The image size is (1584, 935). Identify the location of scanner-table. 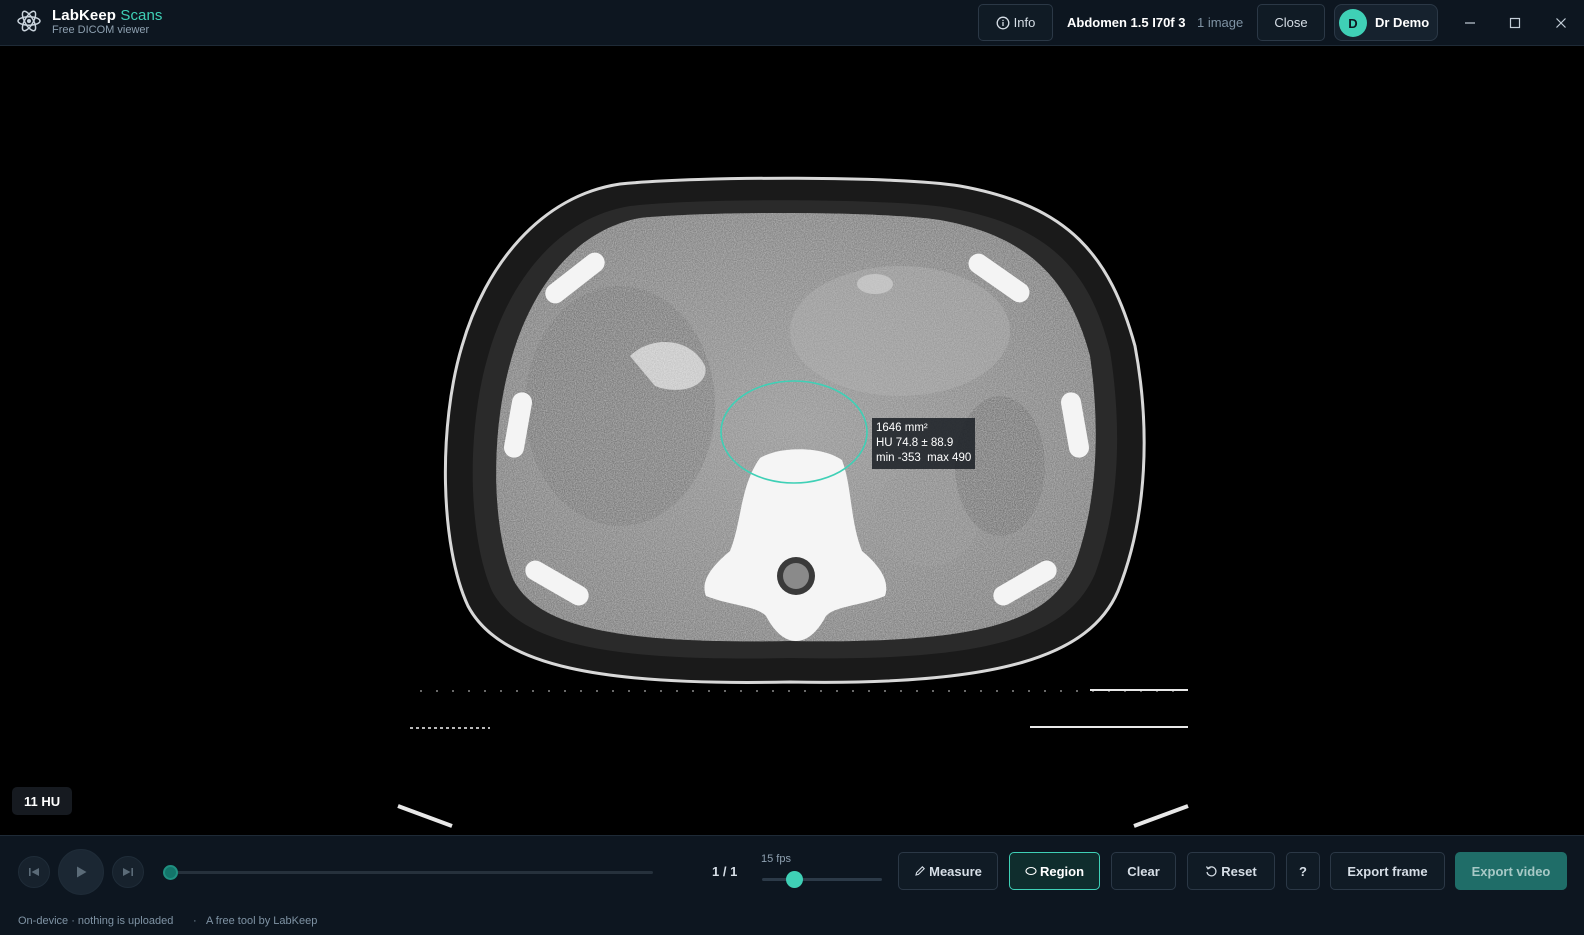
(793, 758).